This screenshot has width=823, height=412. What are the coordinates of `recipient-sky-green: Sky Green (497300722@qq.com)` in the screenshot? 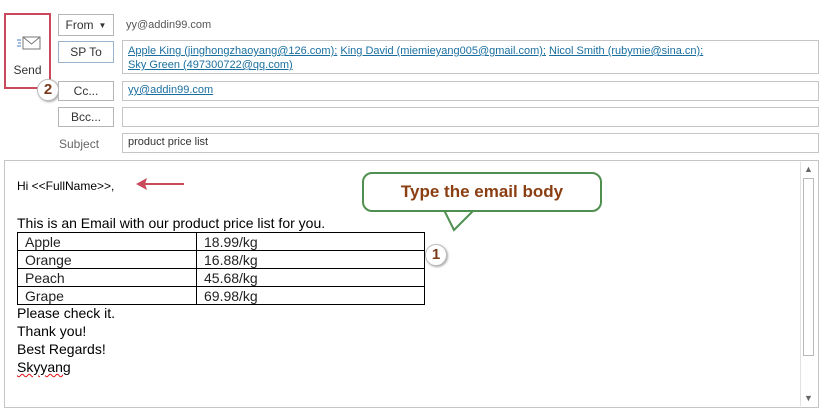 It's located at (210, 65).